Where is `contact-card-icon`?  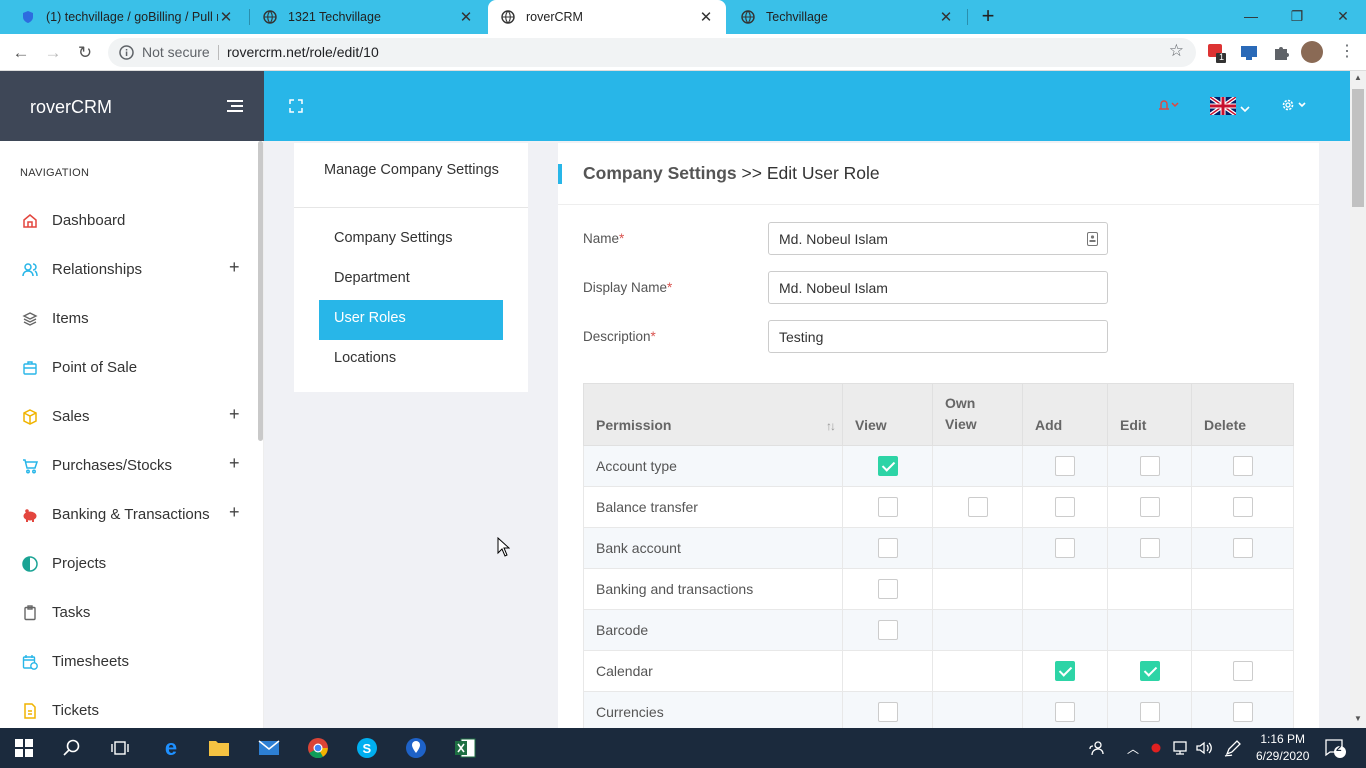 contact-card-icon is located at coordinates (1092, 240).